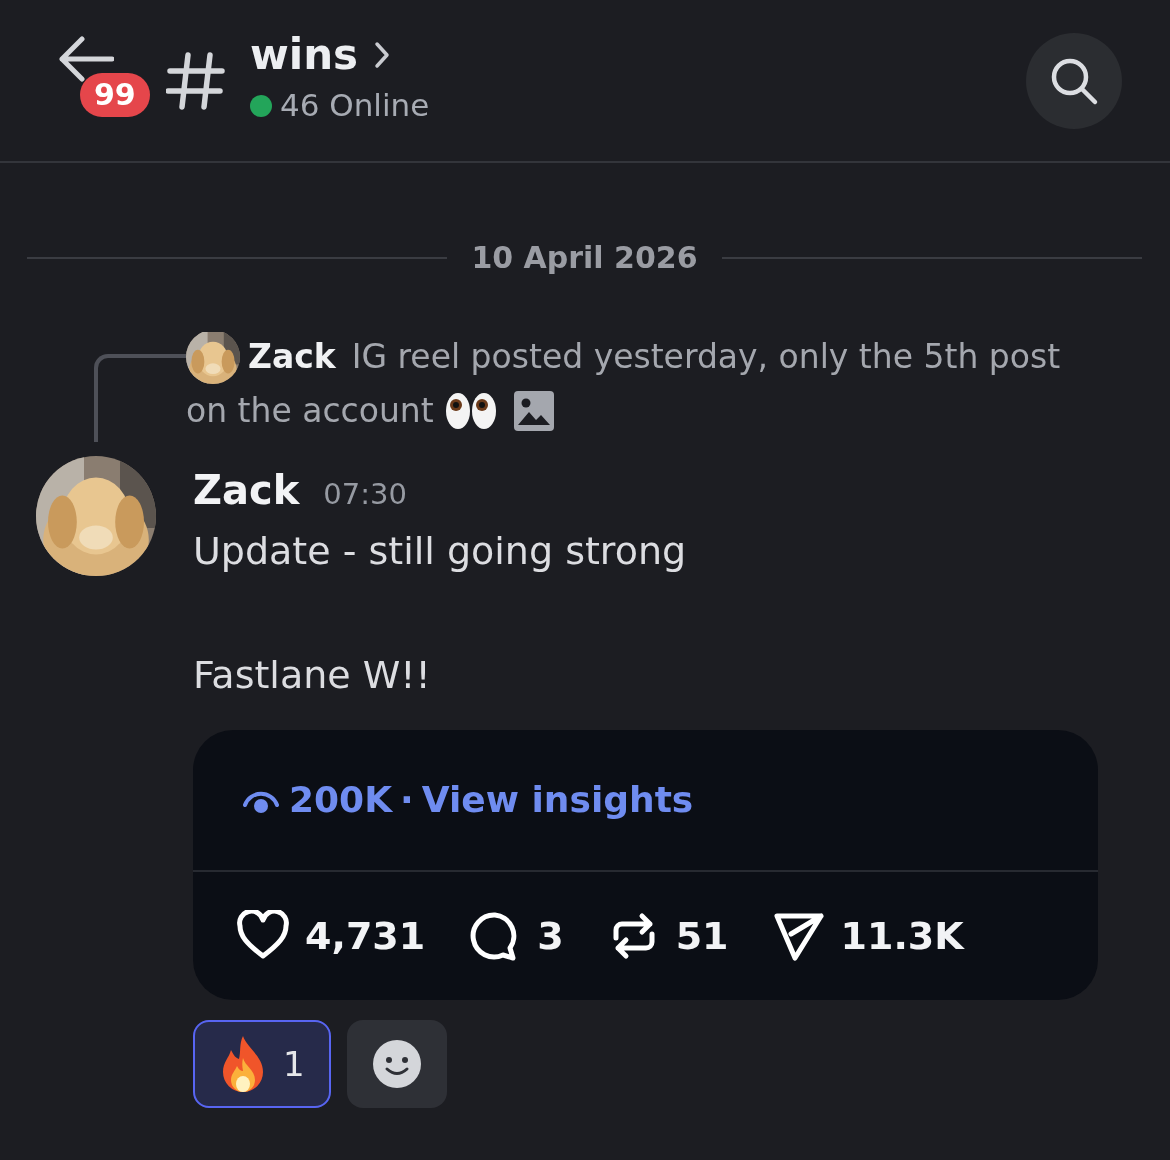  I want to click on message-text: Fastlane W!!, so click(312, 675).